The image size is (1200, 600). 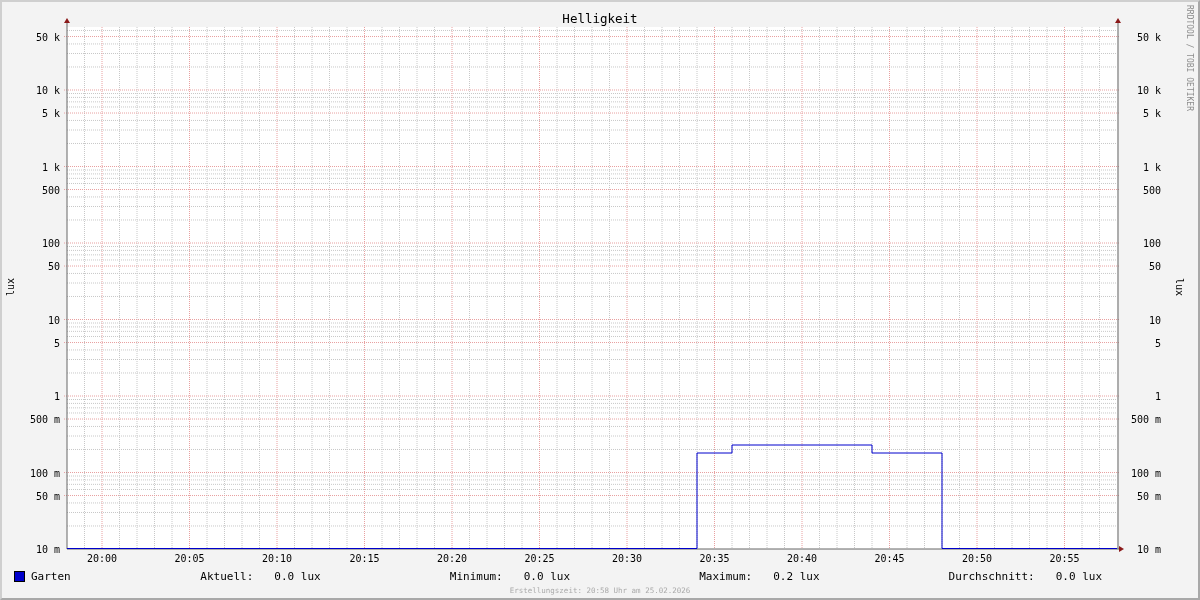 I want to click on axis-tick-label: 20:20, so click(x=452, y=558).